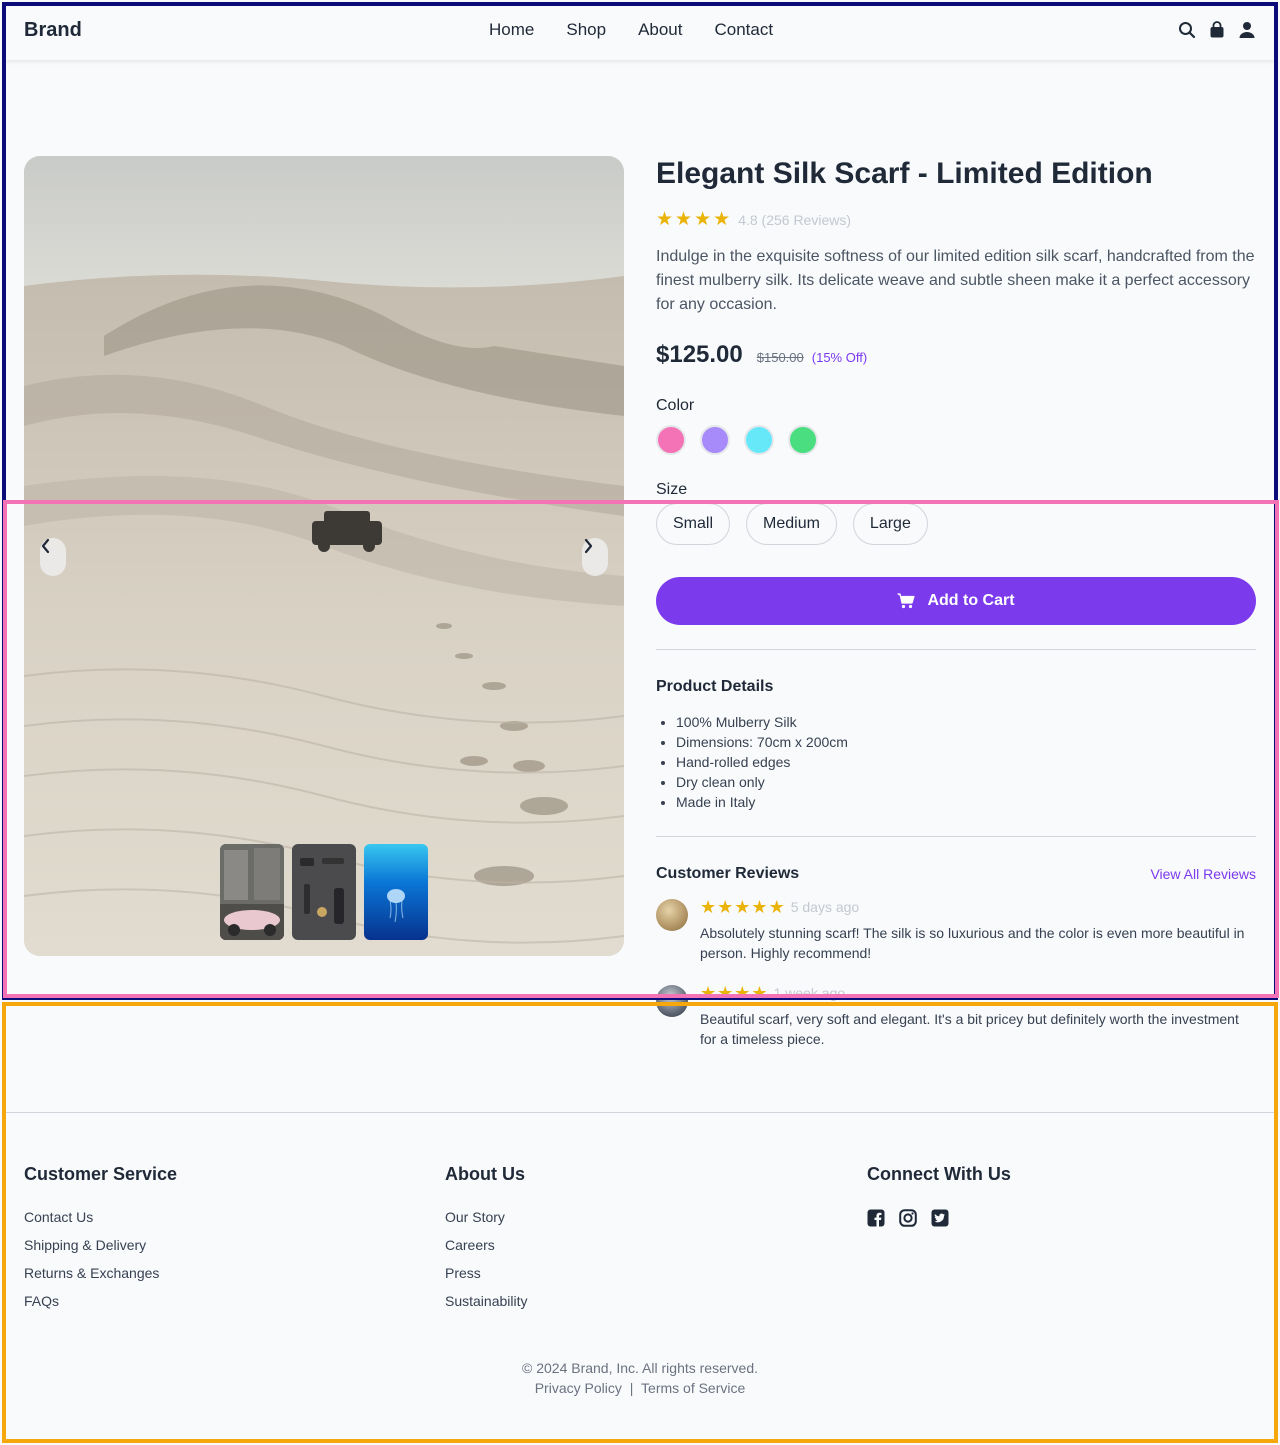 Image resolution: width=1280 pixels, height=1445 pixels. I want to click on size-small-button: Small, so click(693, 524).